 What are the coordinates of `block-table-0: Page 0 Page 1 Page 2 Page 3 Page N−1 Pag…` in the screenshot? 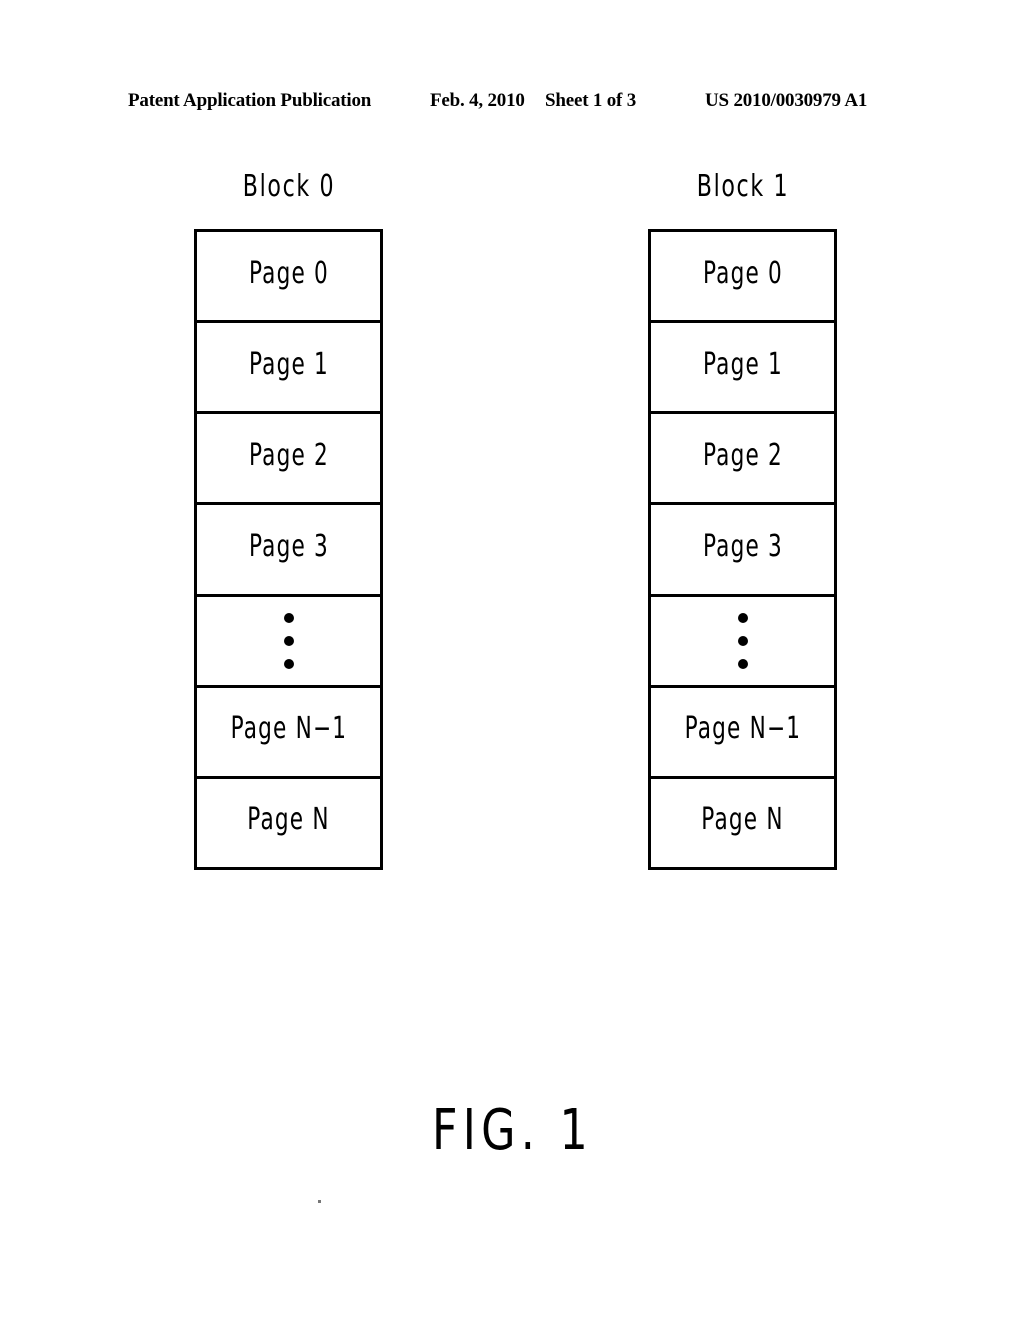 It's located at (288, 549).